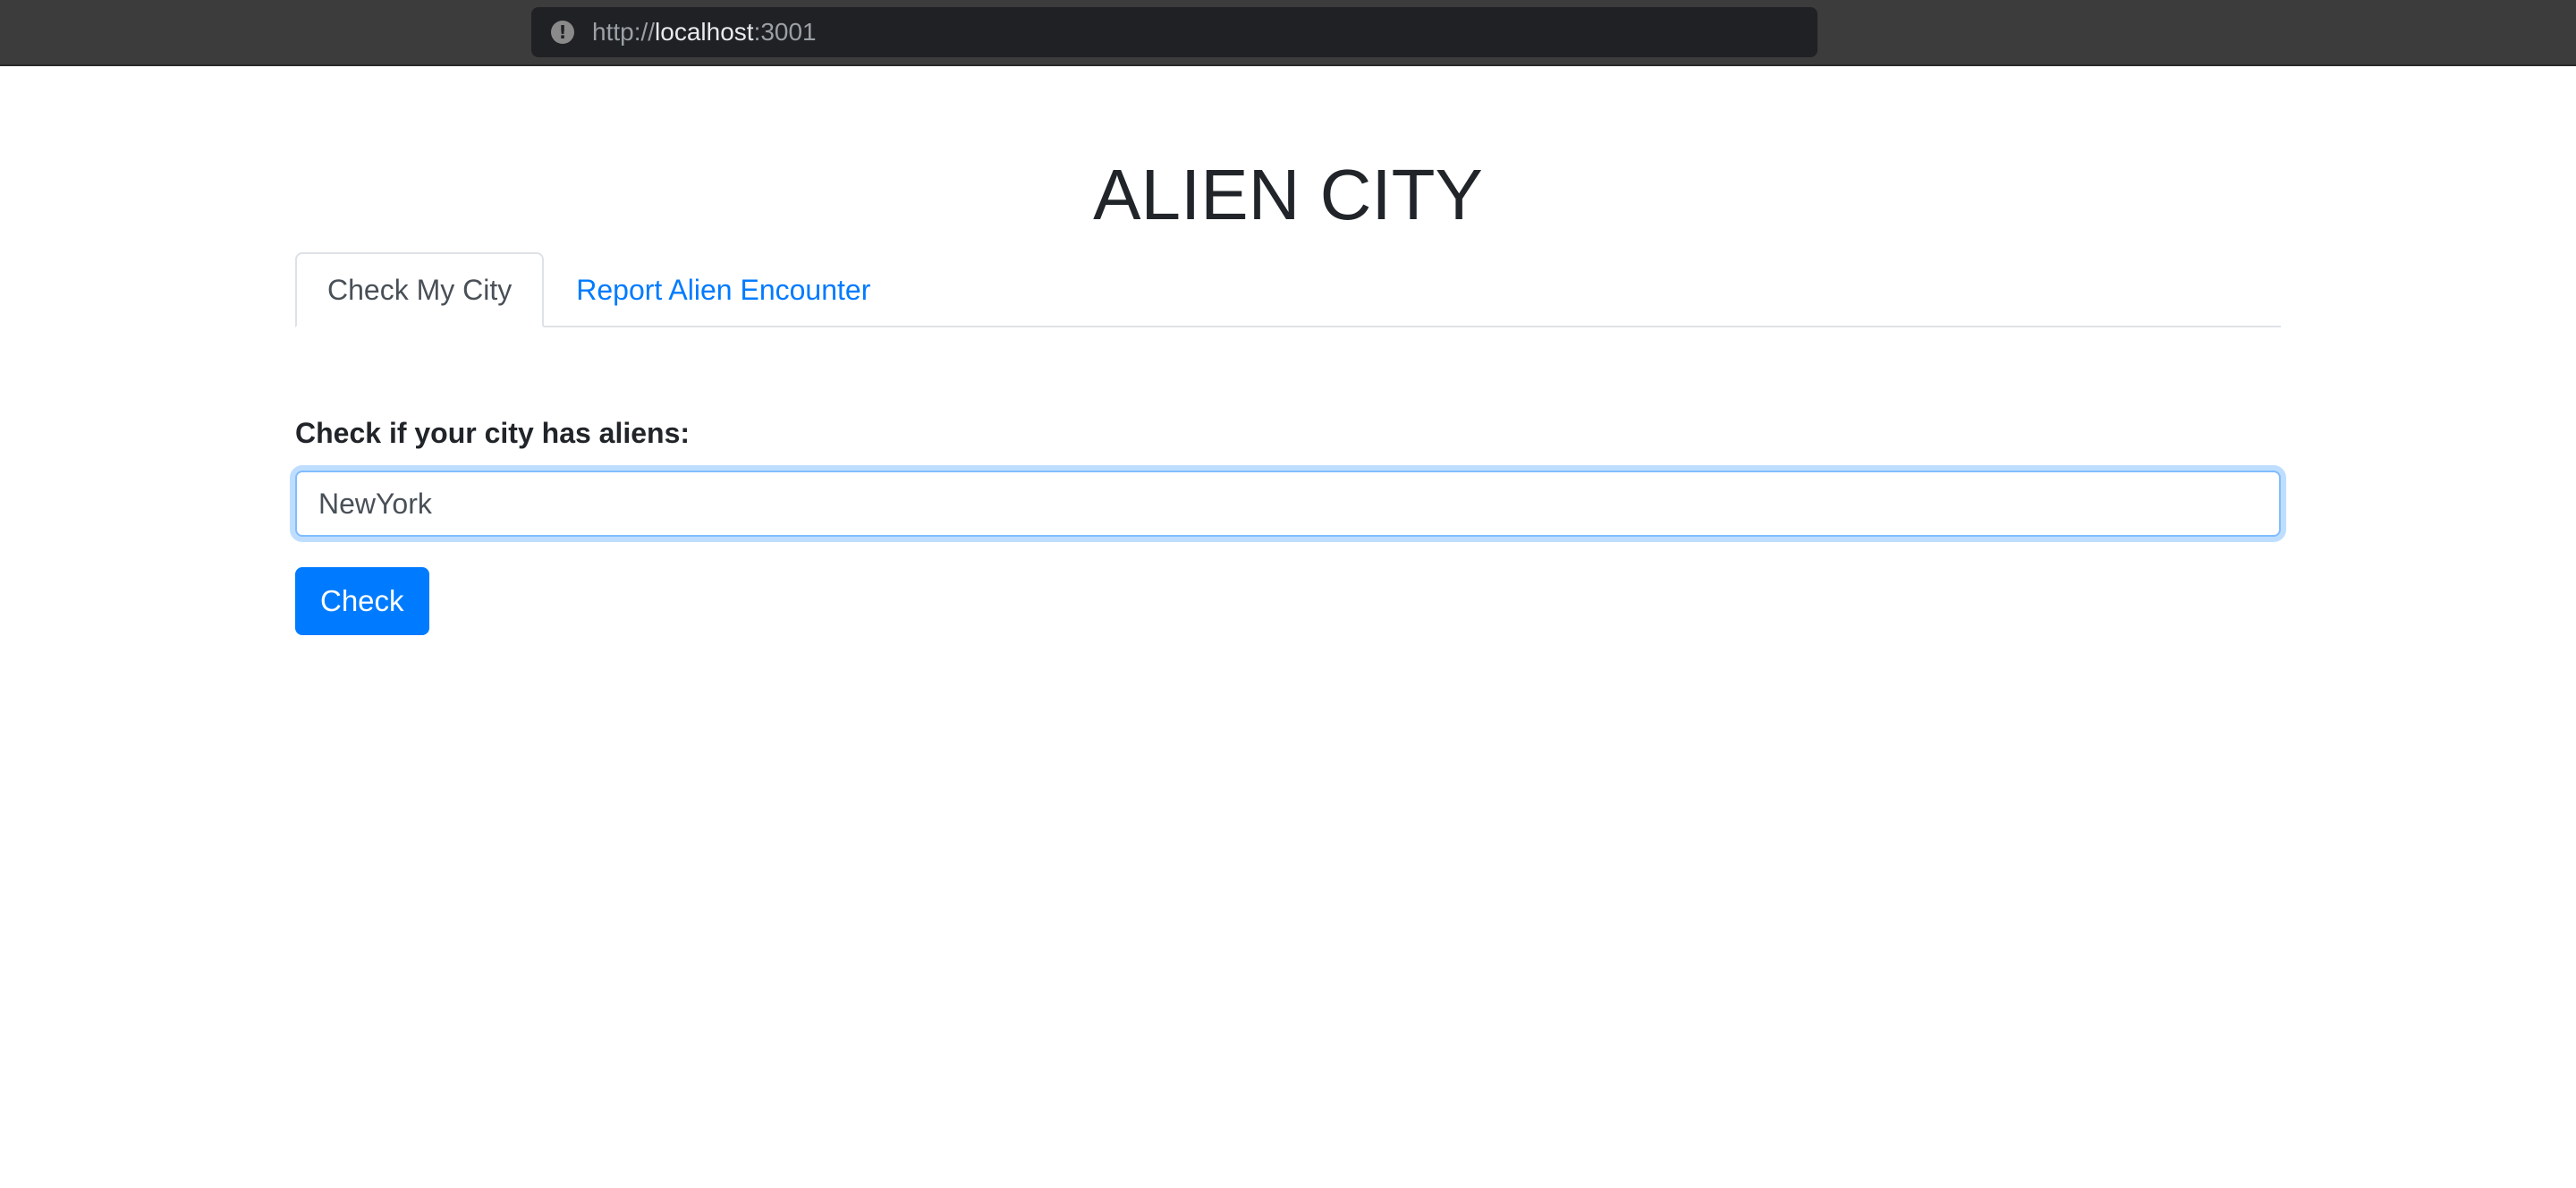  What do you see at coordinates (493, 433) in the screenshot?
I see `city-check-label: Check if your city has aliens:` at bounding box center [493, 433].